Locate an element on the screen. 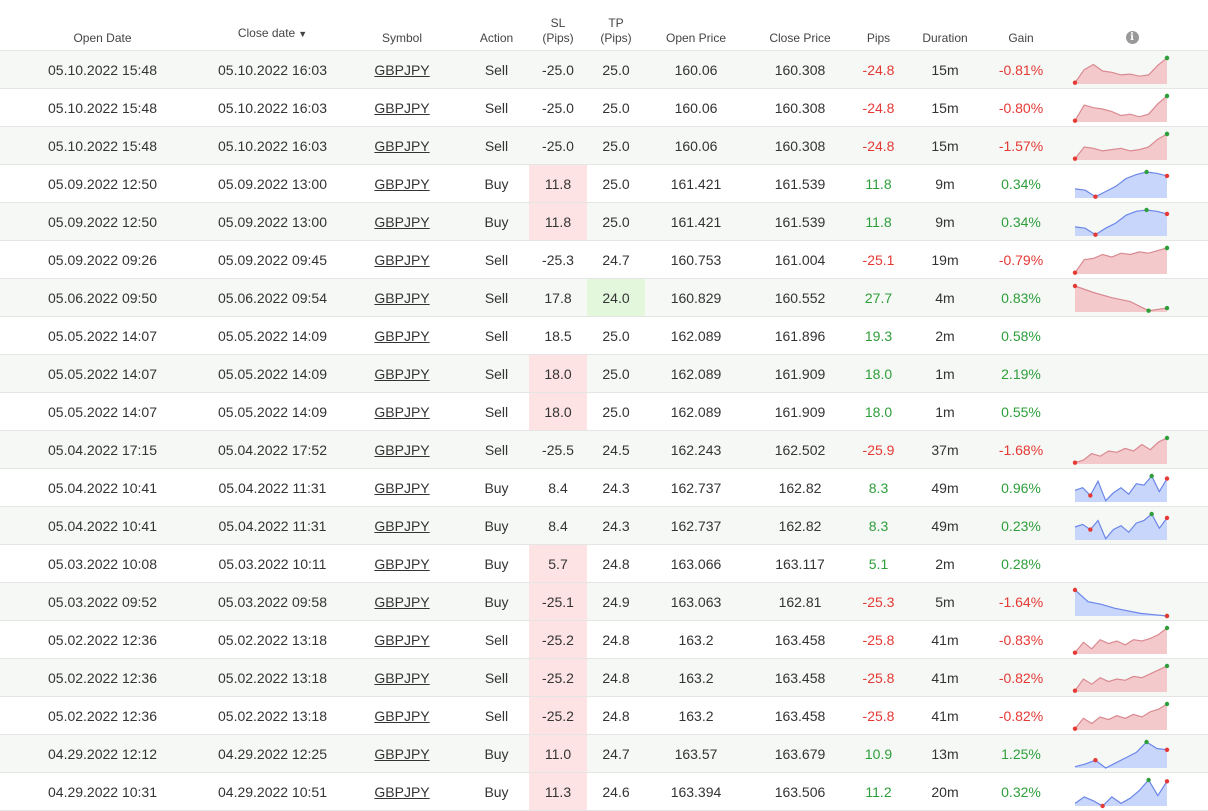  duration-cell: 49m is located at coordinates (945, 487).